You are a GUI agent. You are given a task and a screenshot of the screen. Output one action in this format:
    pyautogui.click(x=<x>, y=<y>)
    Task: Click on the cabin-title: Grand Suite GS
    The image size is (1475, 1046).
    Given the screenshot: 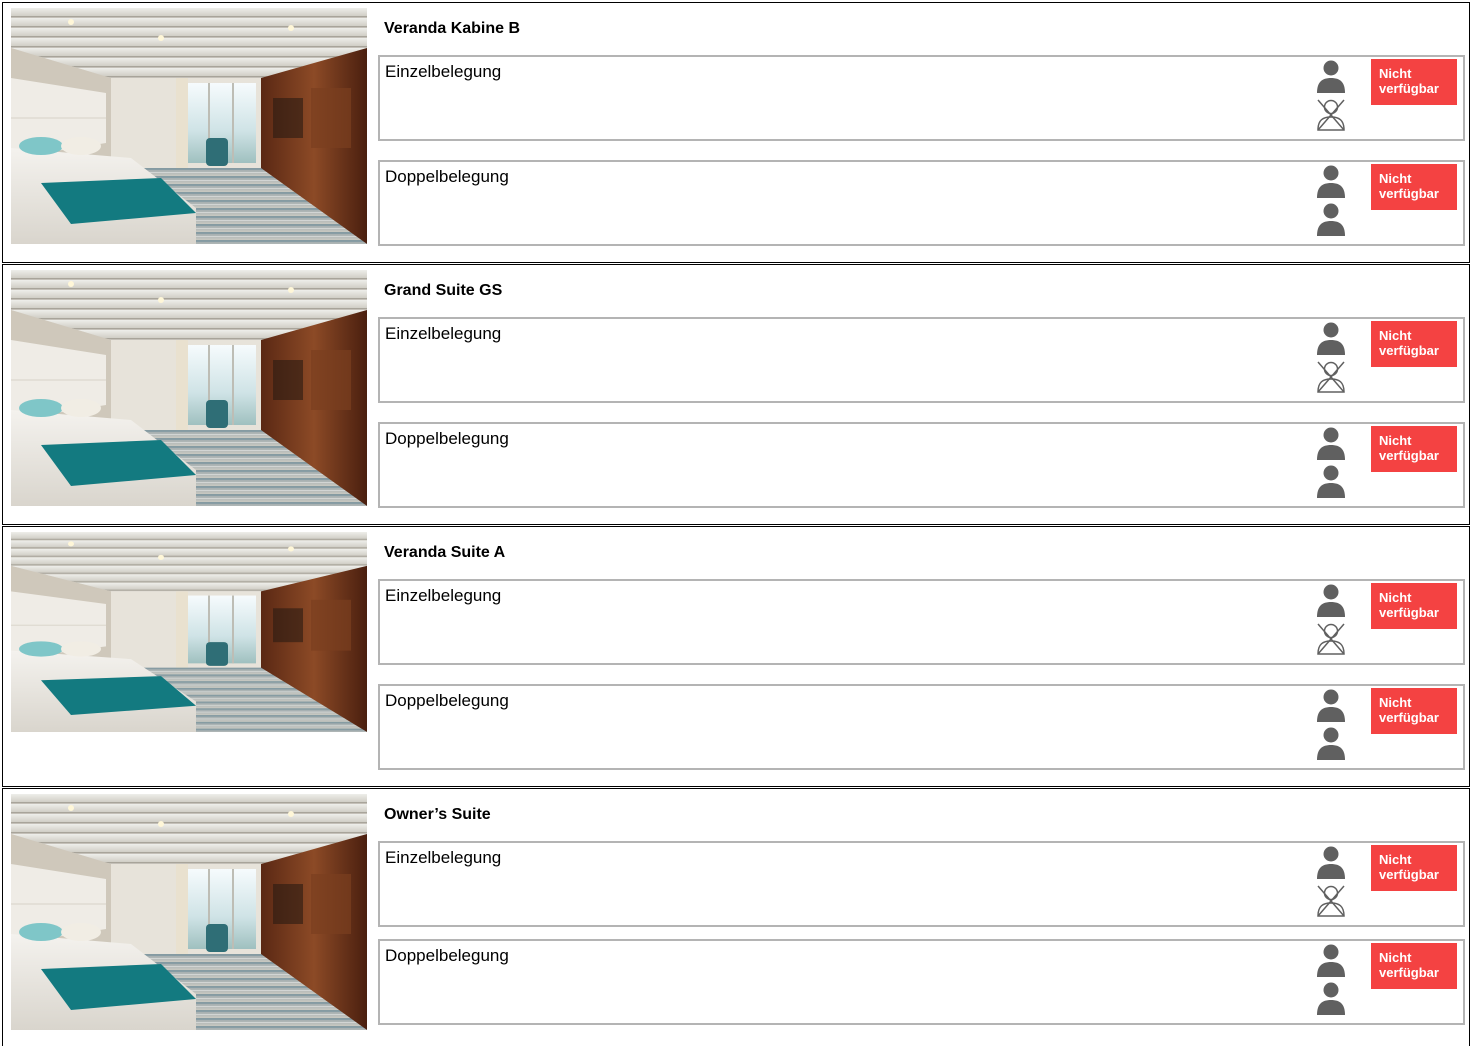 What is the action you would take?
    pyautogui.click(x=443, y=290)
    